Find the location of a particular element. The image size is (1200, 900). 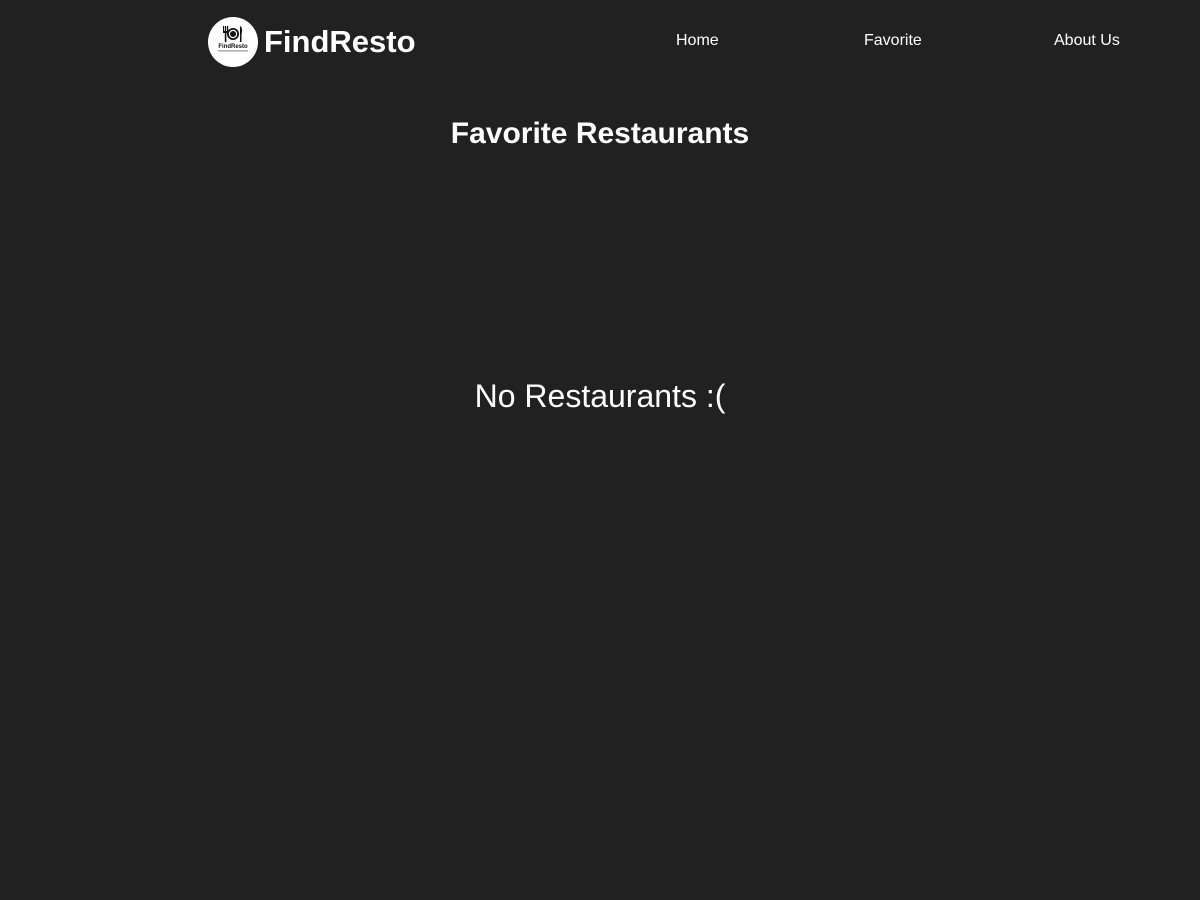

empty-state-message: No Restaurants :( is located at coordinates (600, 396).